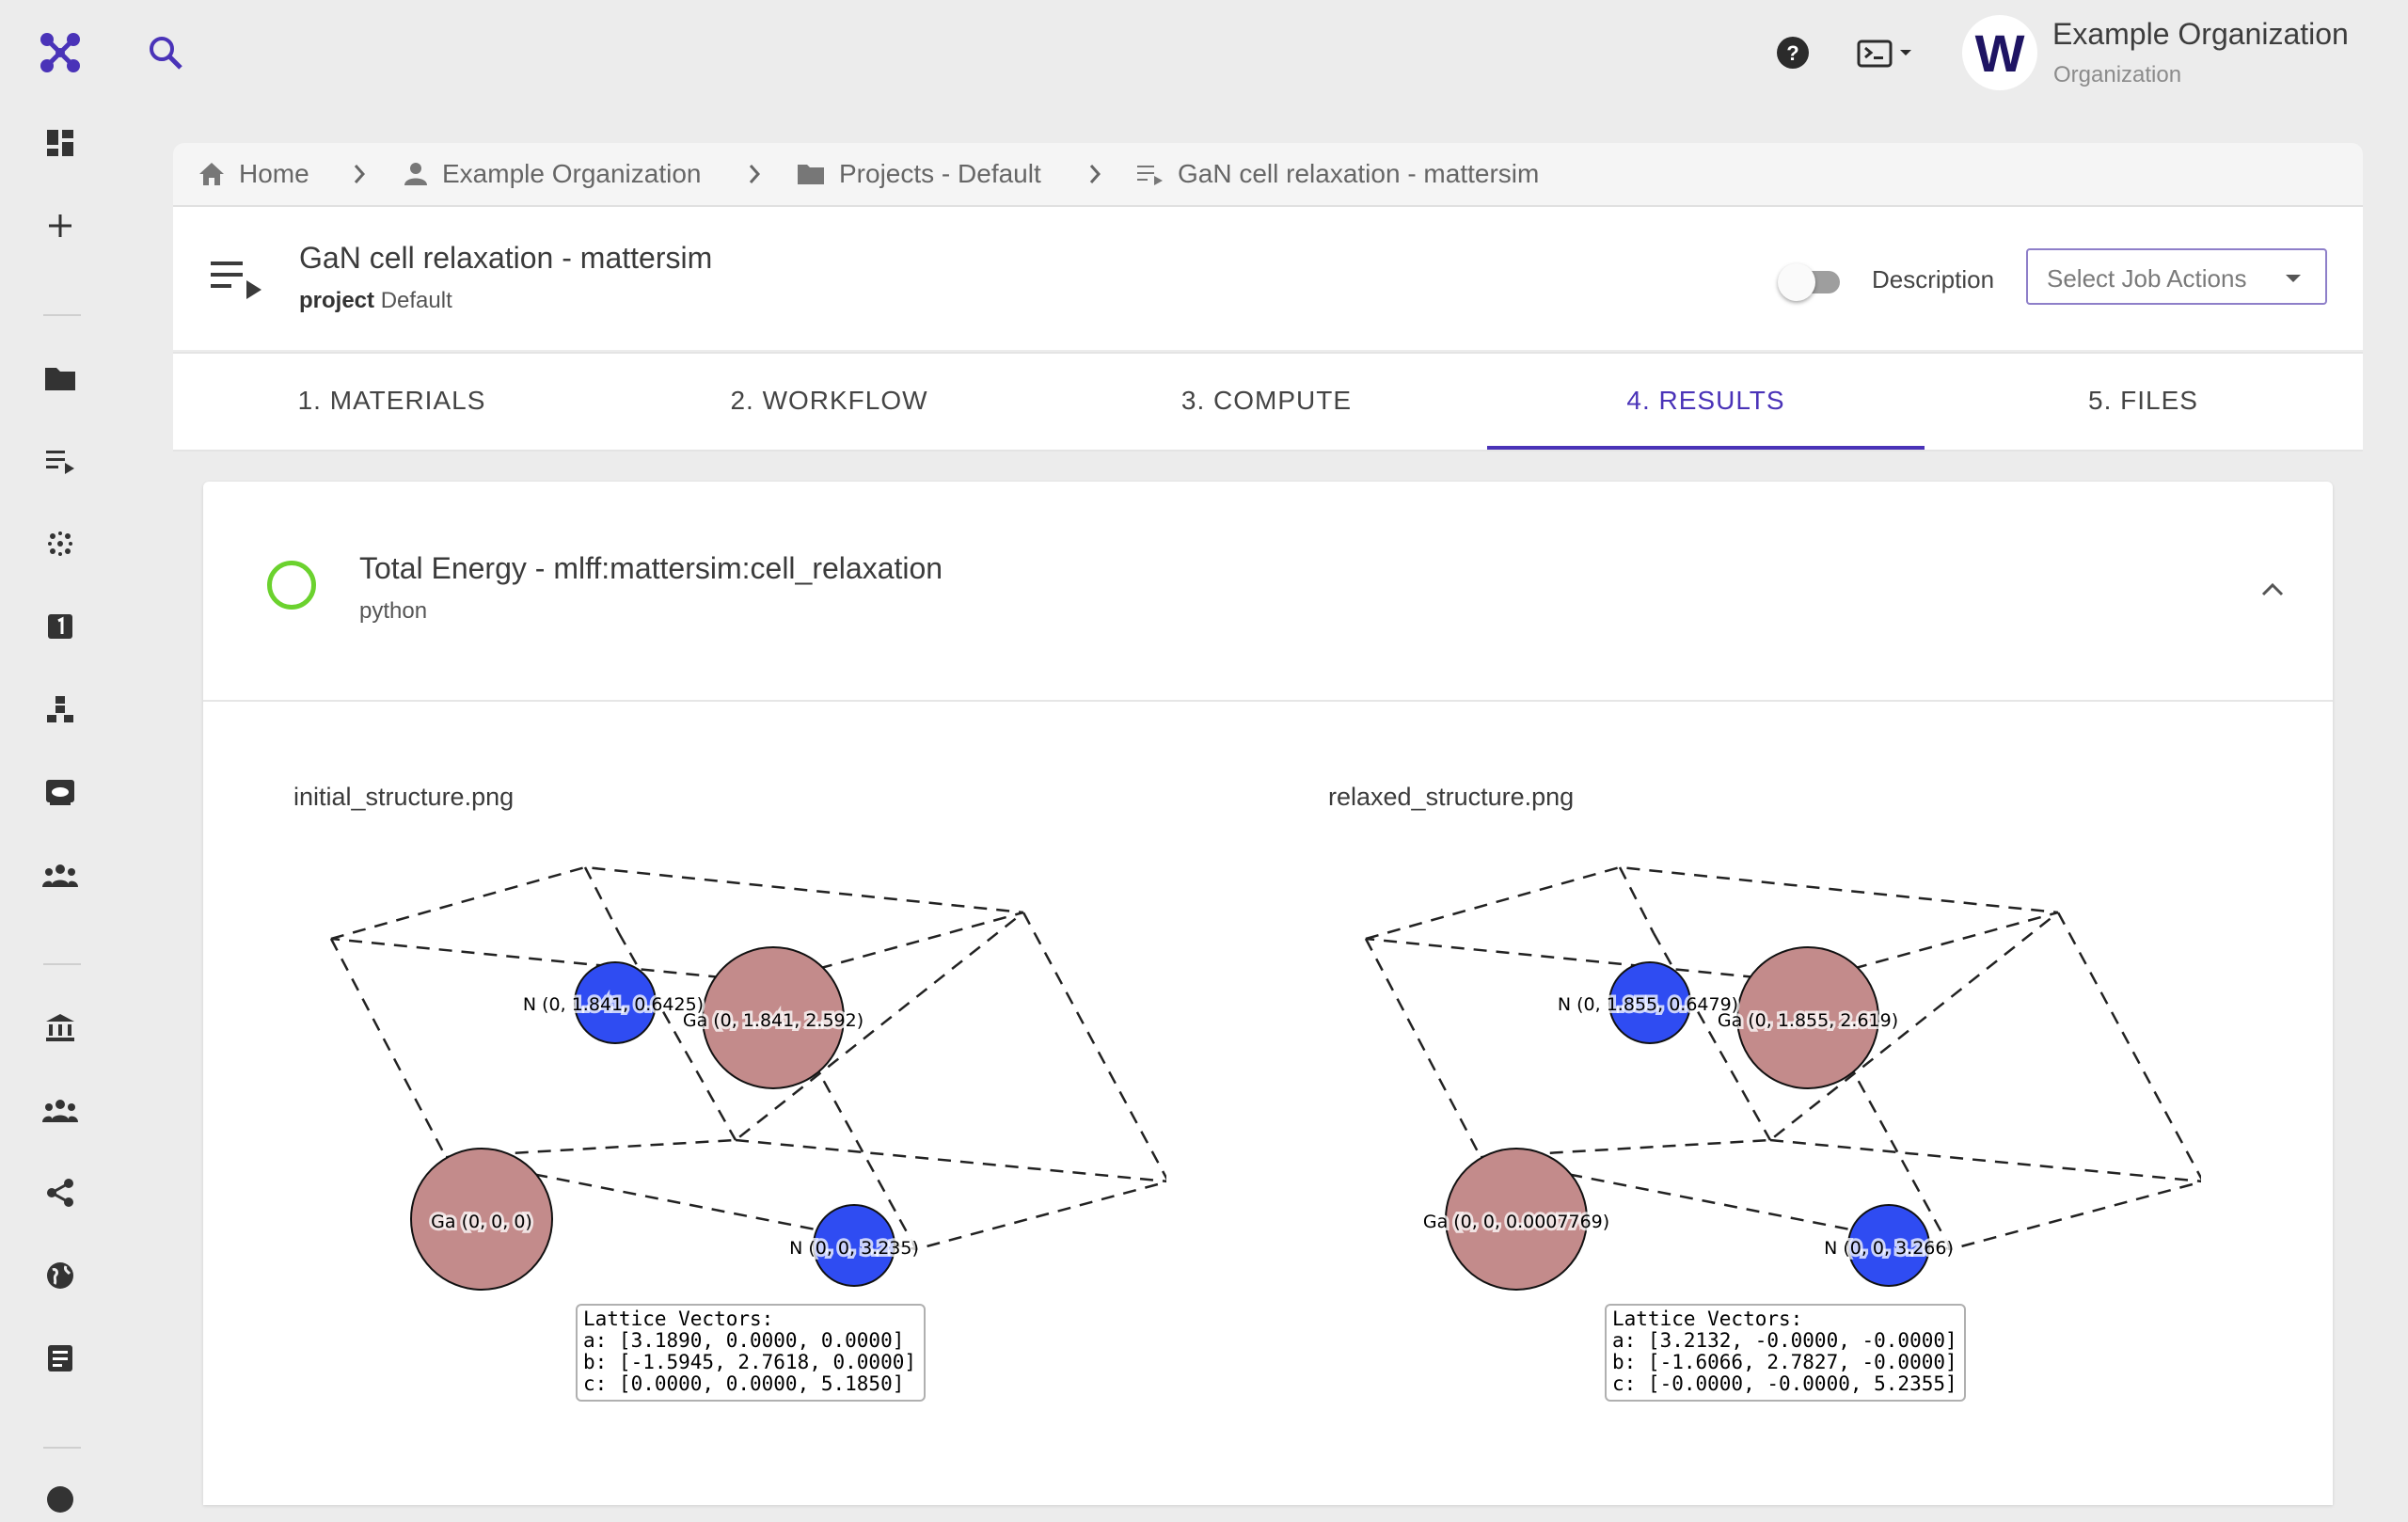  I want to click on caret-down-icon, so click(2294, 279).